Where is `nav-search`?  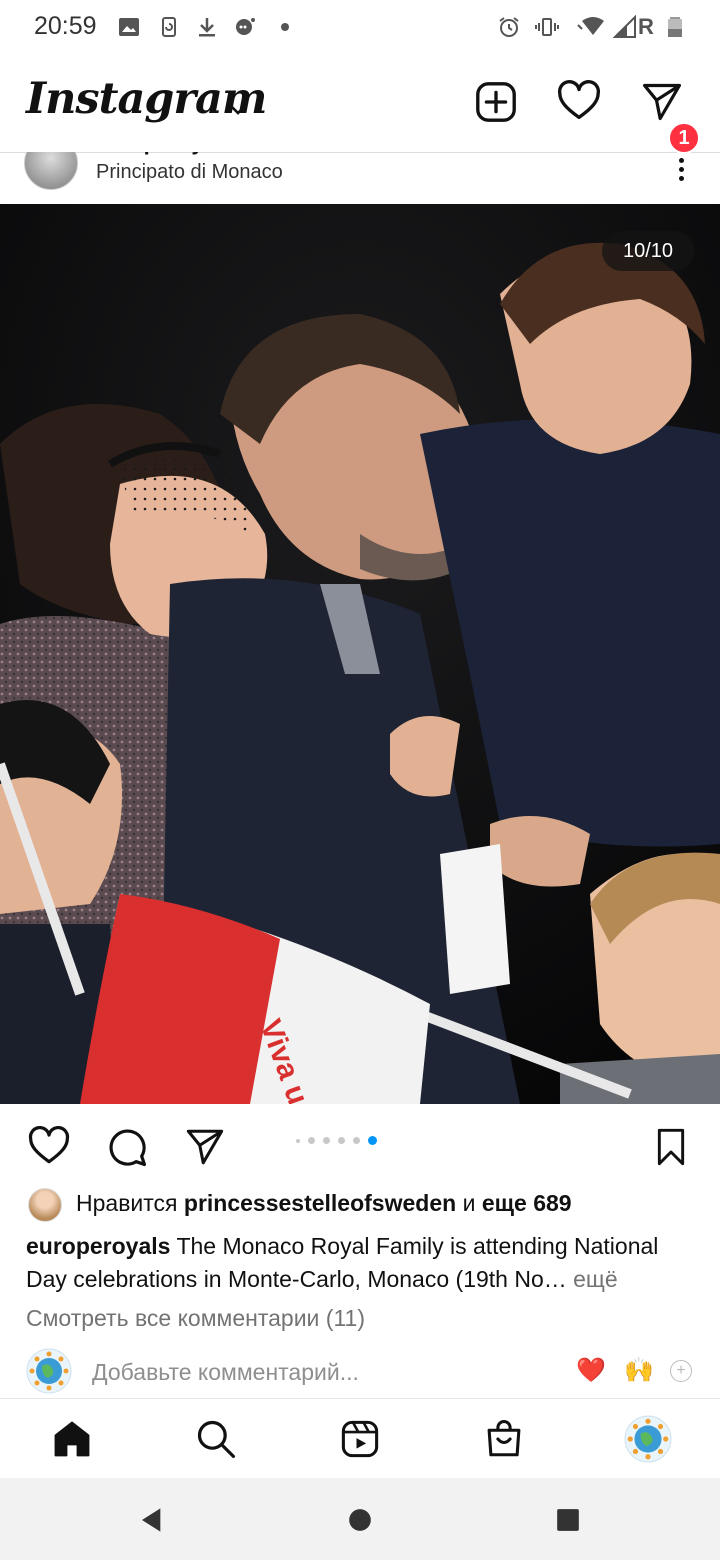
nav-search is located at coordinates (216, 1439).